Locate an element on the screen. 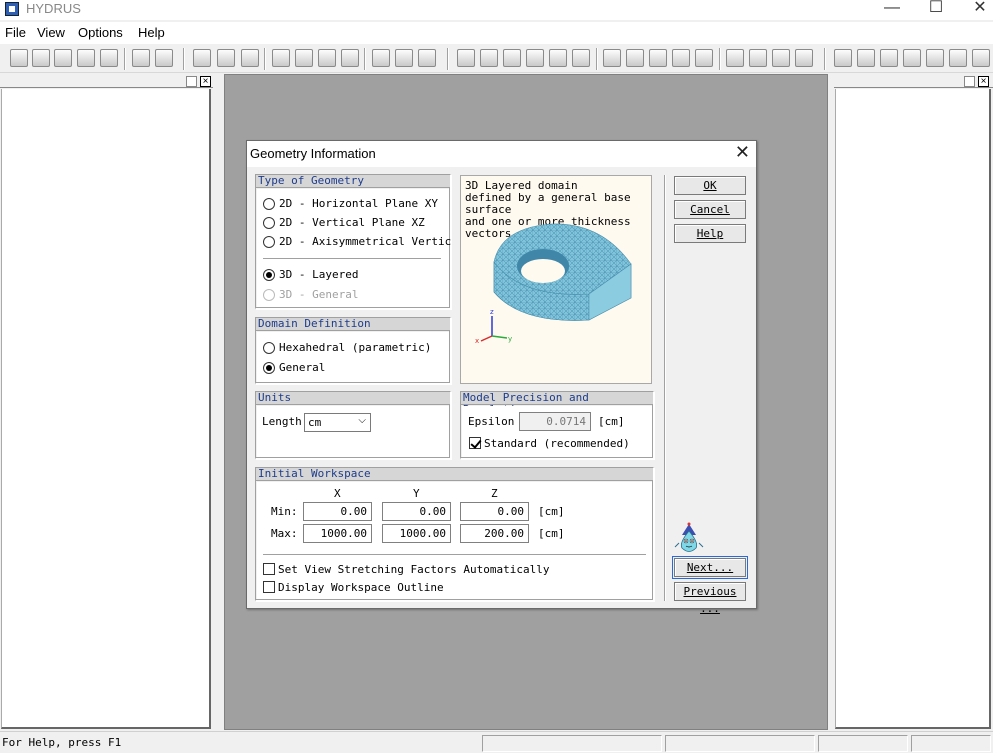 The image size is (993, 753). units-heading: Units is located at coordinates (353, 398).